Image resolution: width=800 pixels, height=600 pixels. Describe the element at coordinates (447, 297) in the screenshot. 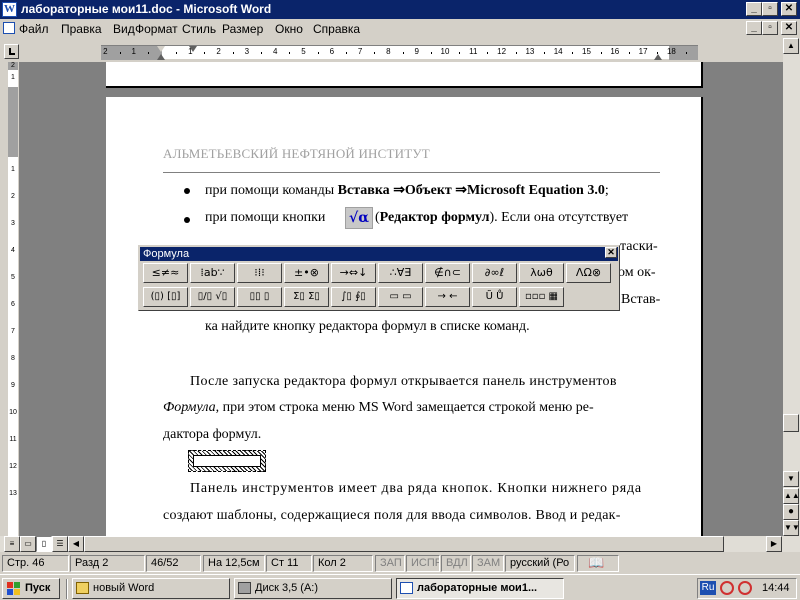

I see `eq-labeled-arrows-button: → ←` at that location.